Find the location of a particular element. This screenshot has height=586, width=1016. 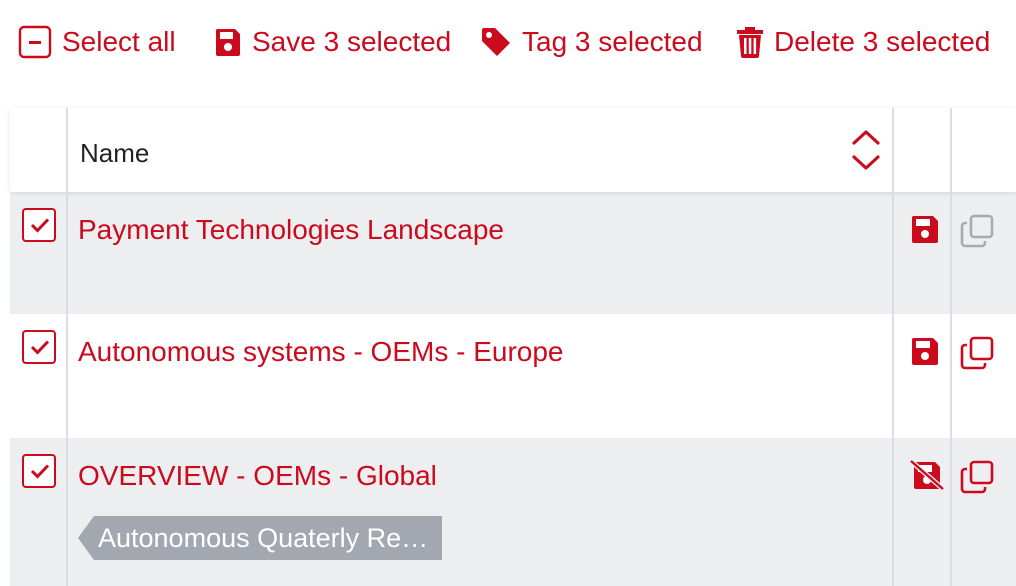

delete-selected-button: Delete 3 selected is located at coordinates (863, 42).